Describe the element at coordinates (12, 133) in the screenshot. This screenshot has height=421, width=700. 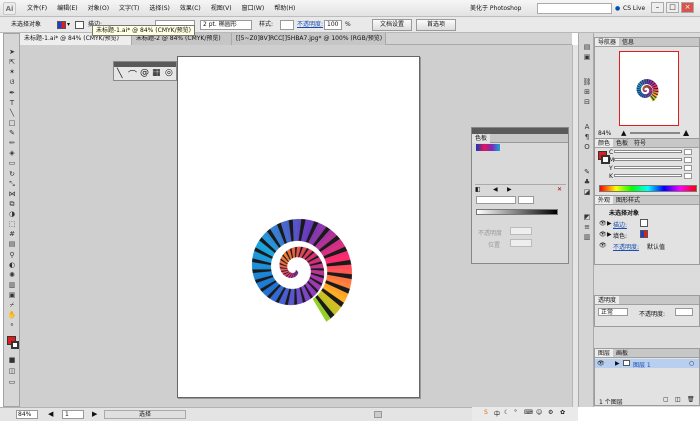
I see `paintbrush-icon: ✎` at that location.